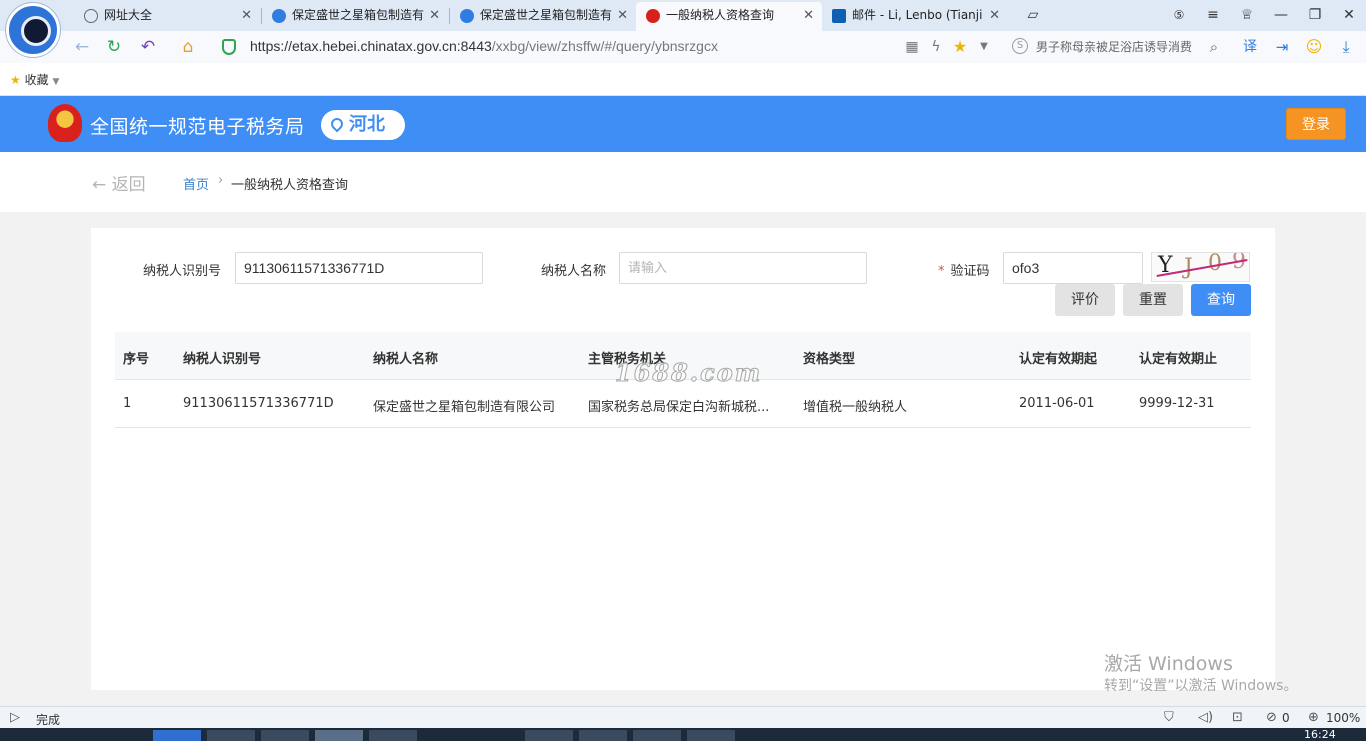 The width and height of the screenshot is (1366, 741). I want to click on back-arrow-icon: ←, so click(82, 47).